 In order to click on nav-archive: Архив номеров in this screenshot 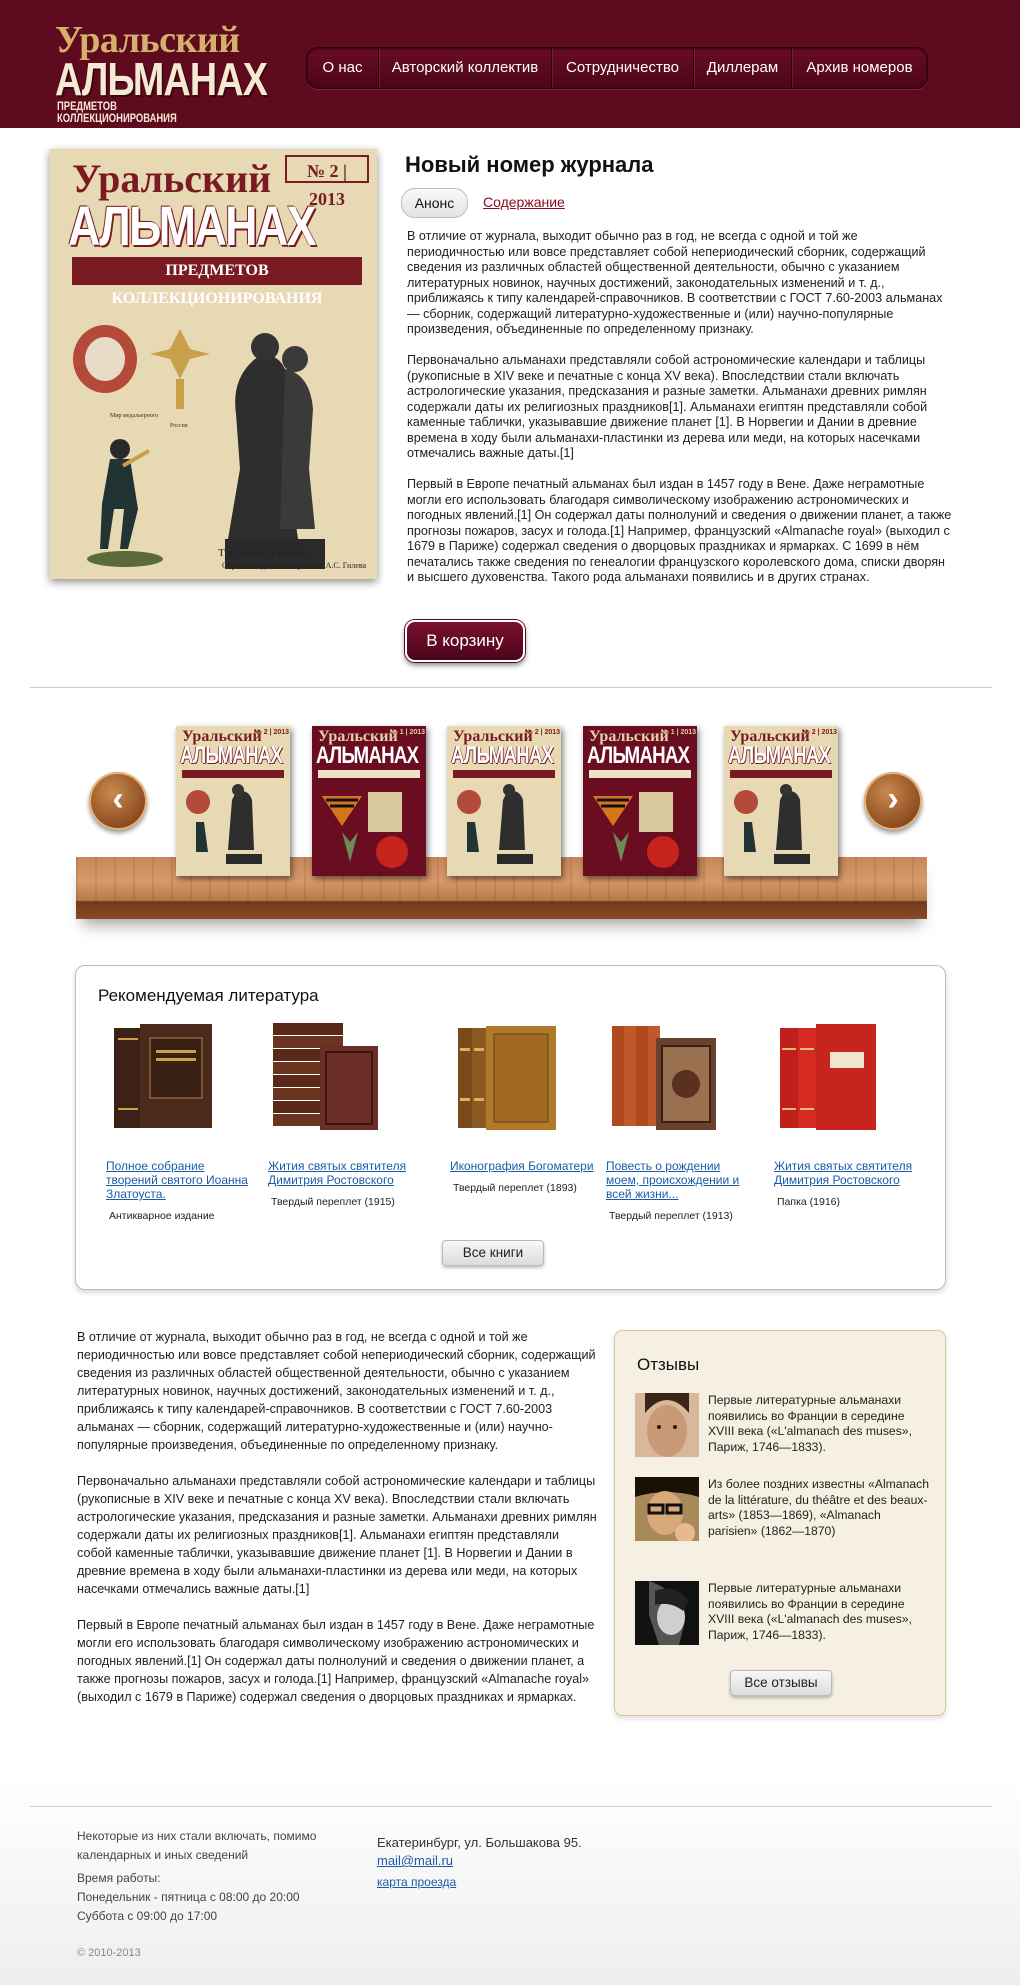, I will do `click(859, 68)`.